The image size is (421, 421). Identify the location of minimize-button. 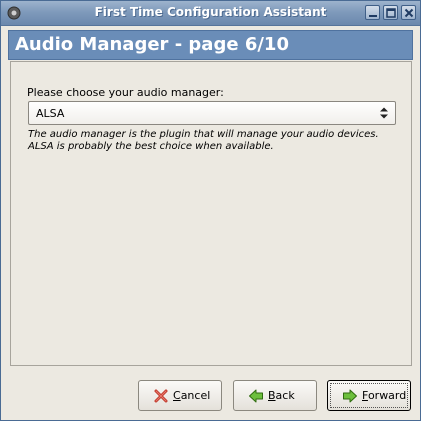
(372, 12).